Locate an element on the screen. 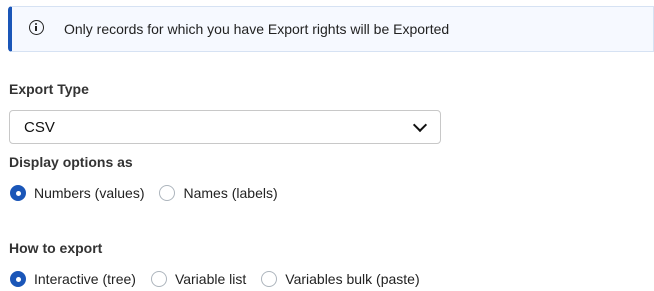 Image resolution: width=654 pixels, height=291 pixels. radio-option-interactive-tree: Interactive (tree) is located at coordinates (73, 279).